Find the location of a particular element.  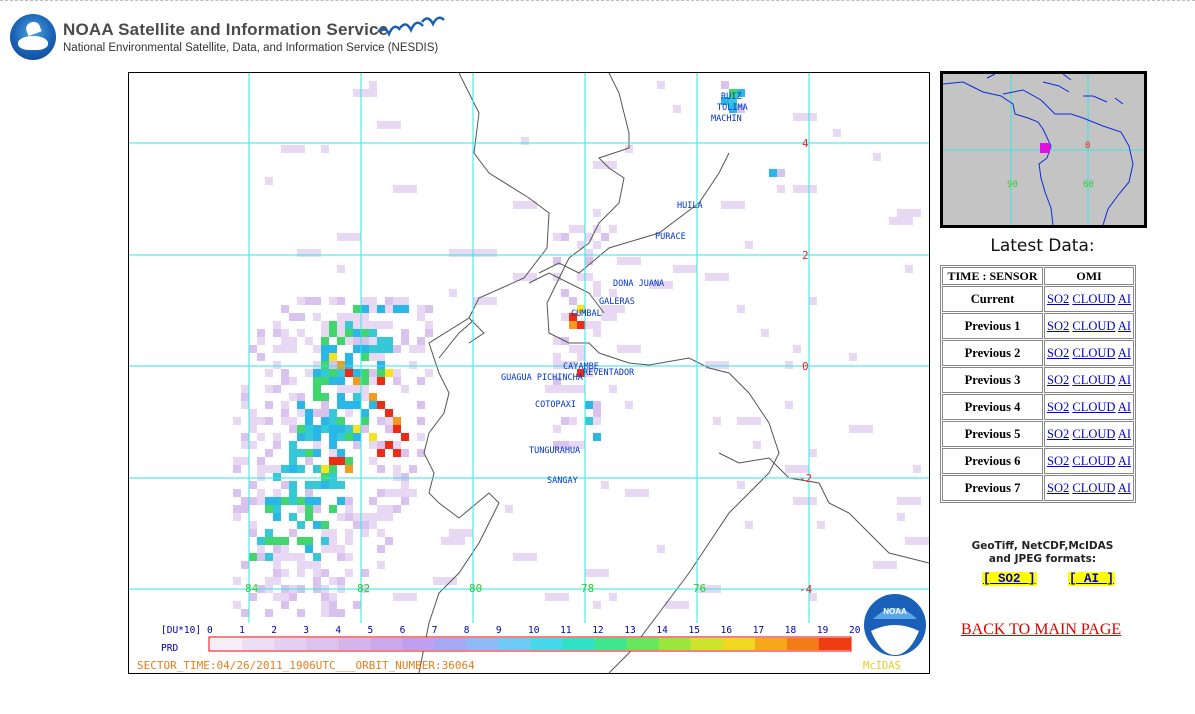

lat-label: -2 is located at coordinates (805, 478).